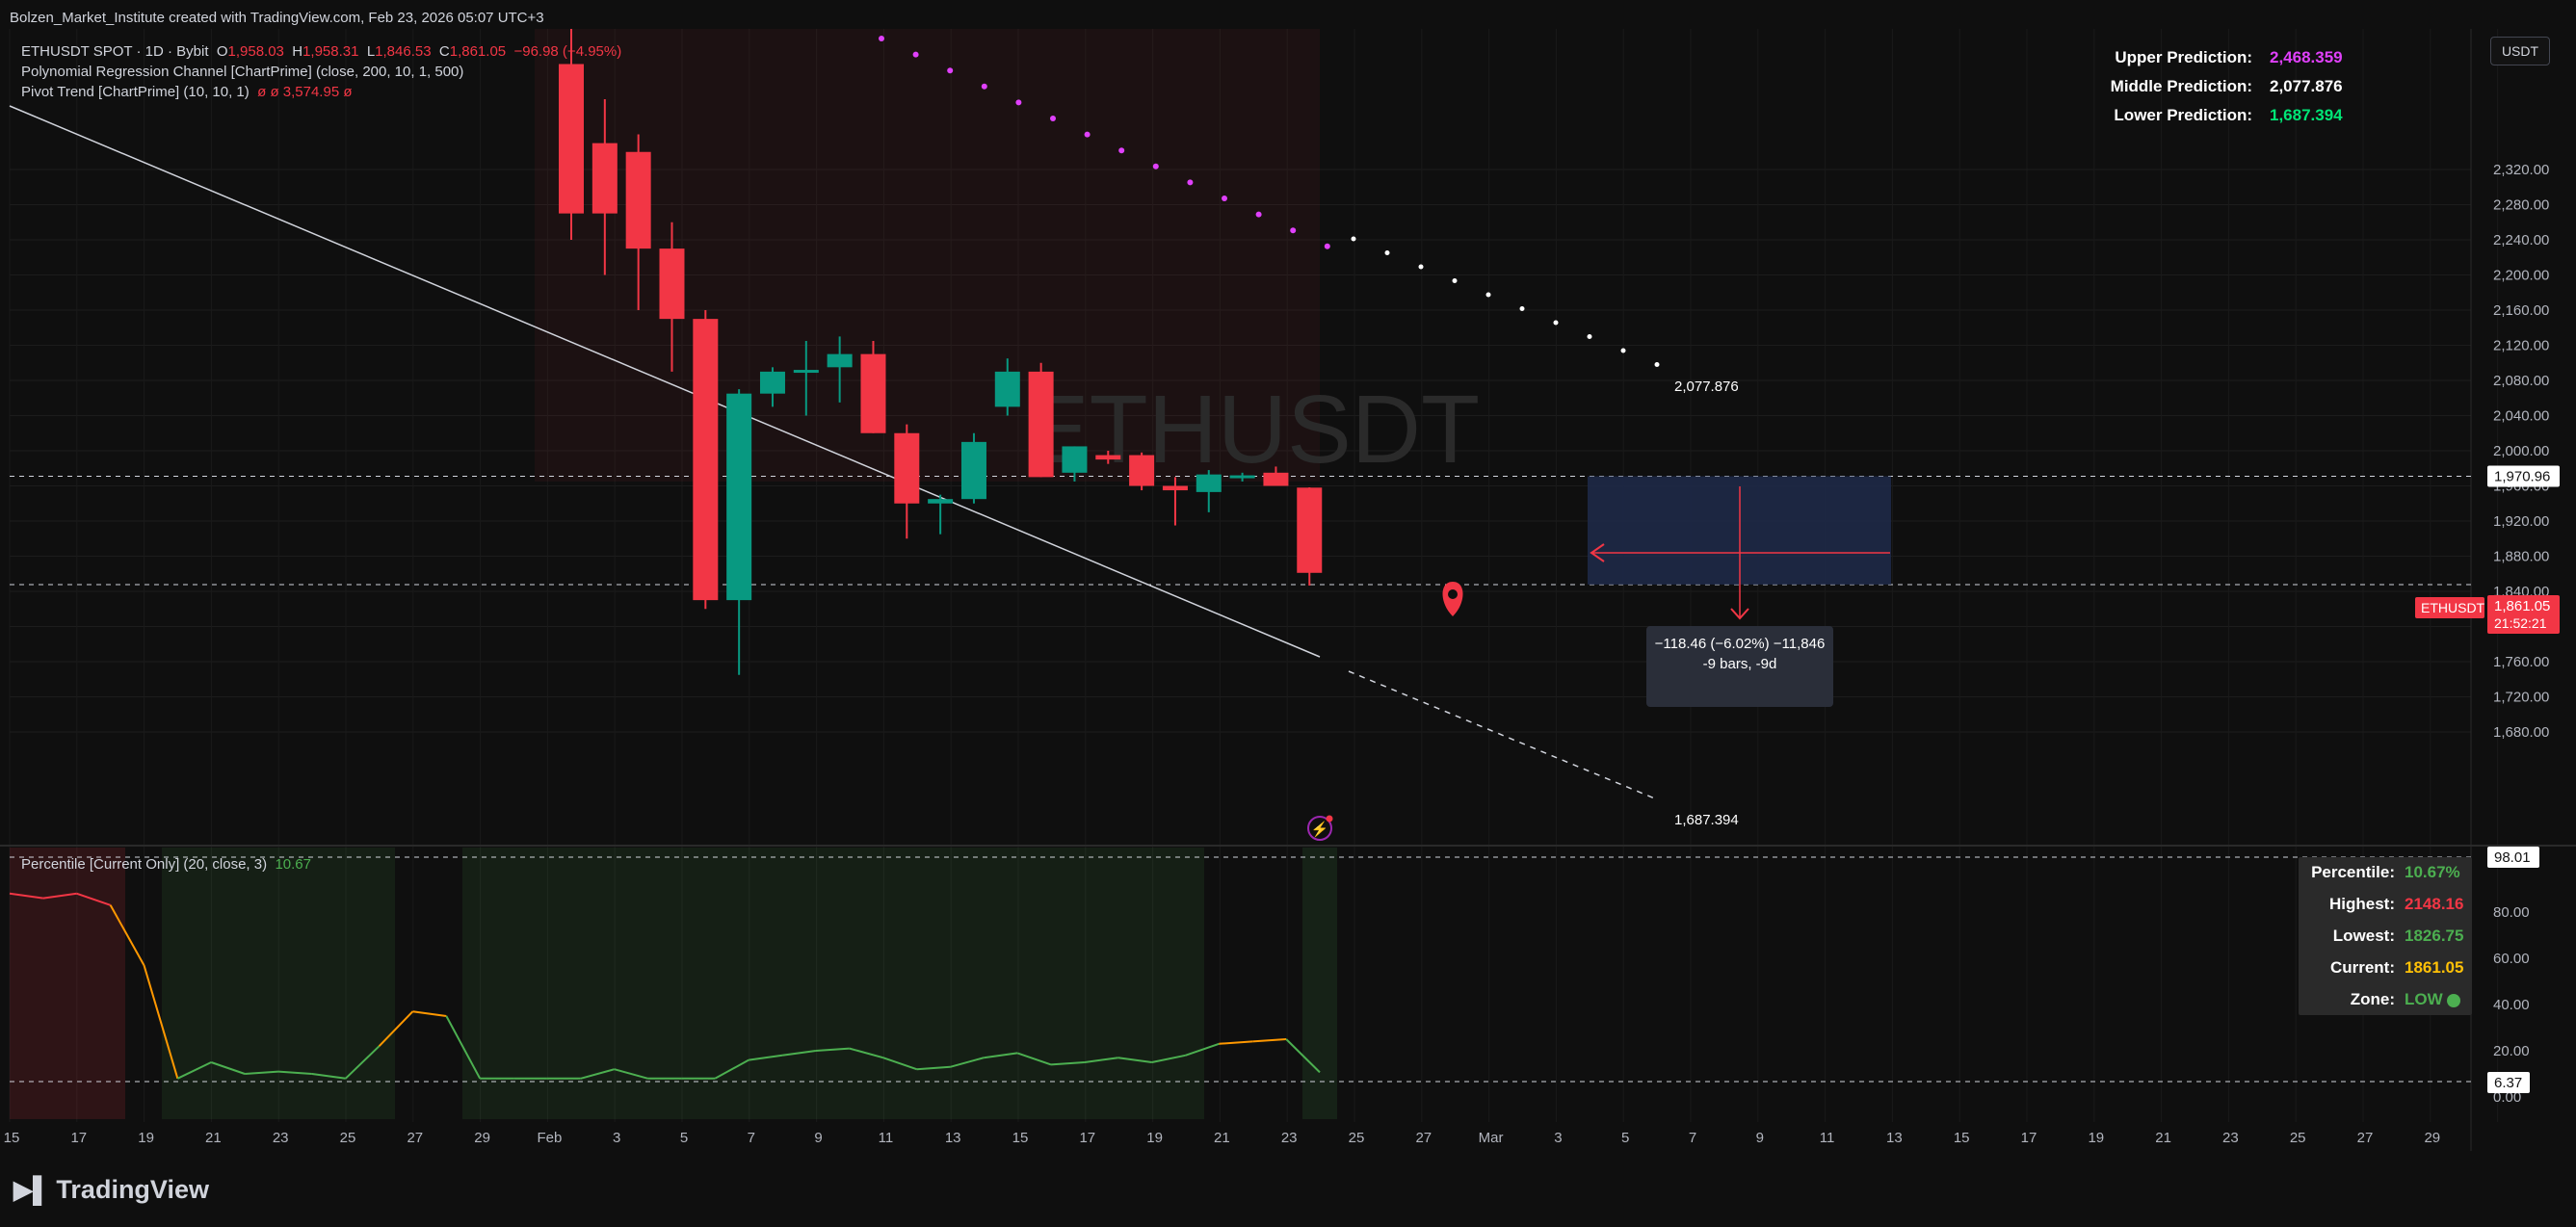 The height and width of the screenshot is (1227, 2576). What do you see at coordinates (2385, 936) in the screenshot?
I see `lowest-row: Lowest: 1826.75` at bounding box center [2385, 936].